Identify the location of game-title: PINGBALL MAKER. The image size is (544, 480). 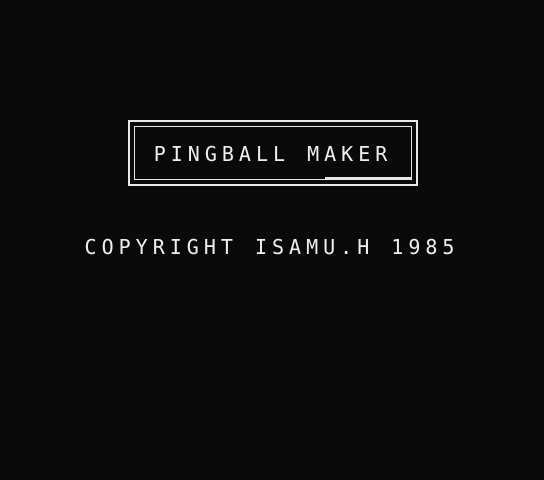
(273, 154).